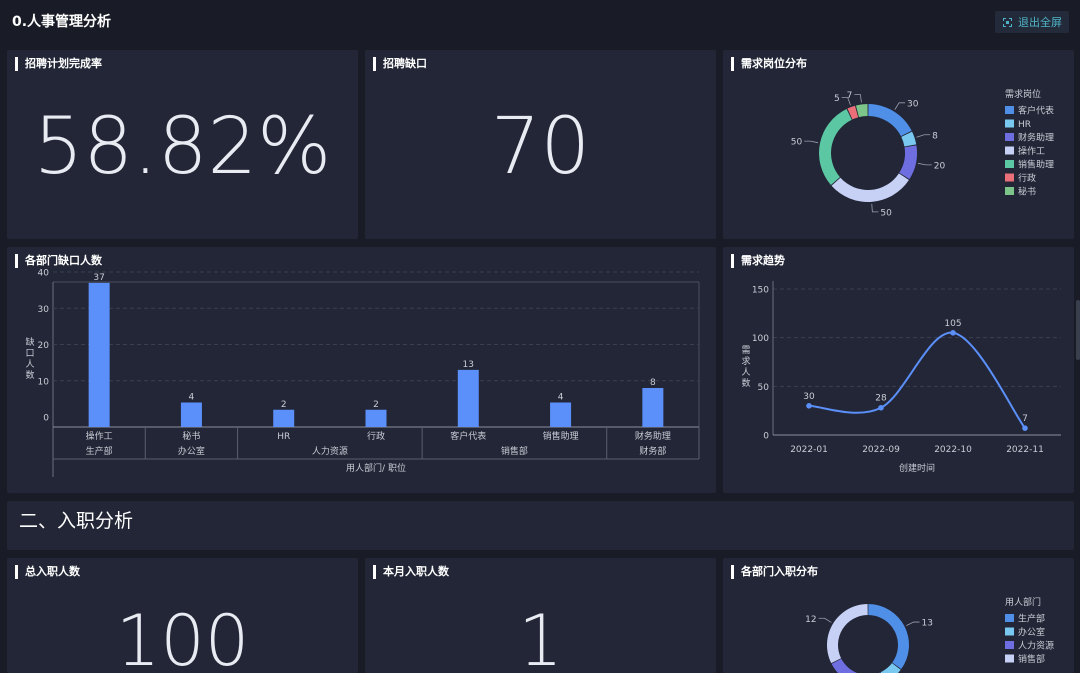 The width and height of the screenshot is (1080, 673). I want to click on group-label: 生产部, so click(99, 451).